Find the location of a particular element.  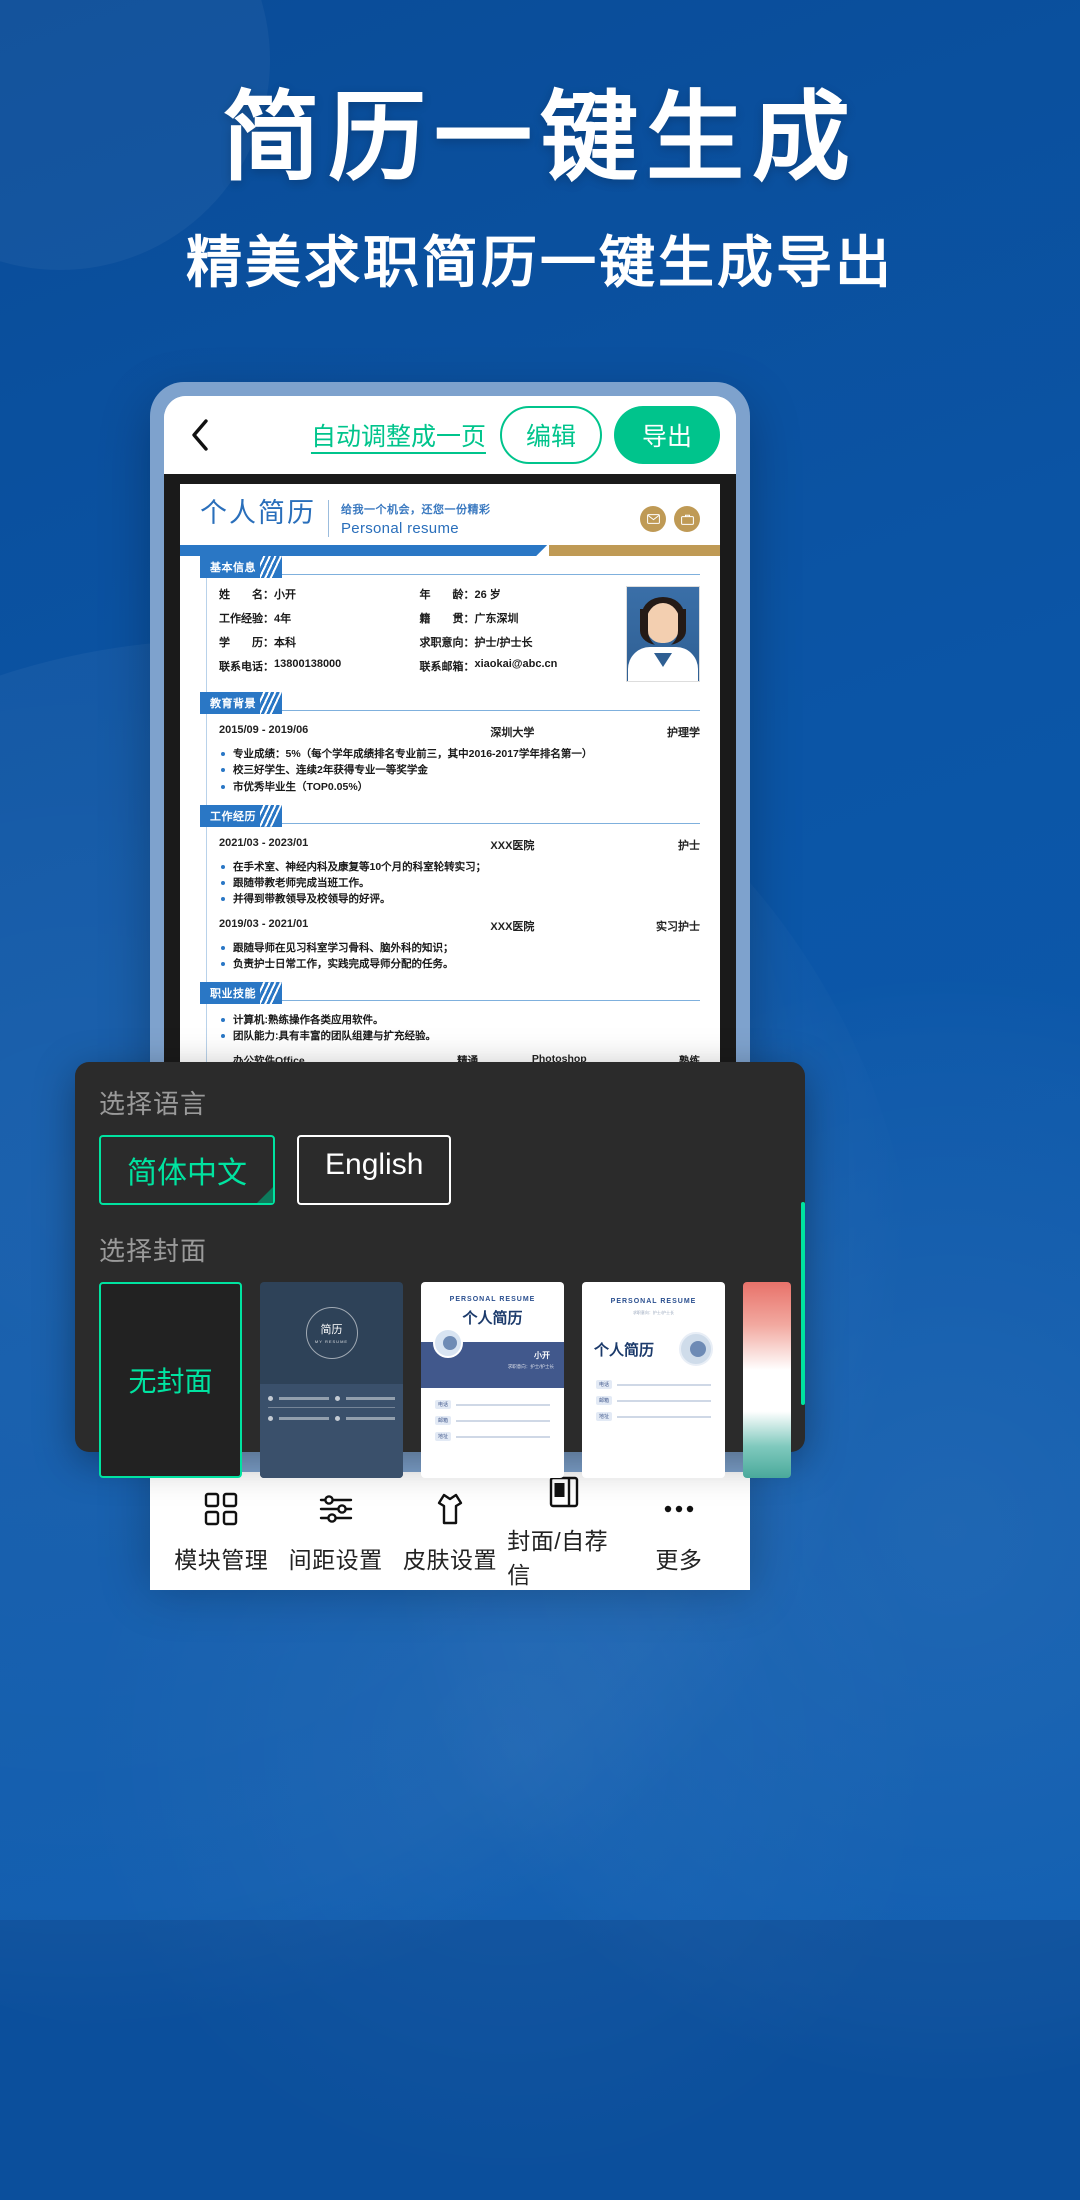

cover-placeholder-row: 电话 is located at coordinates (492, 1404).